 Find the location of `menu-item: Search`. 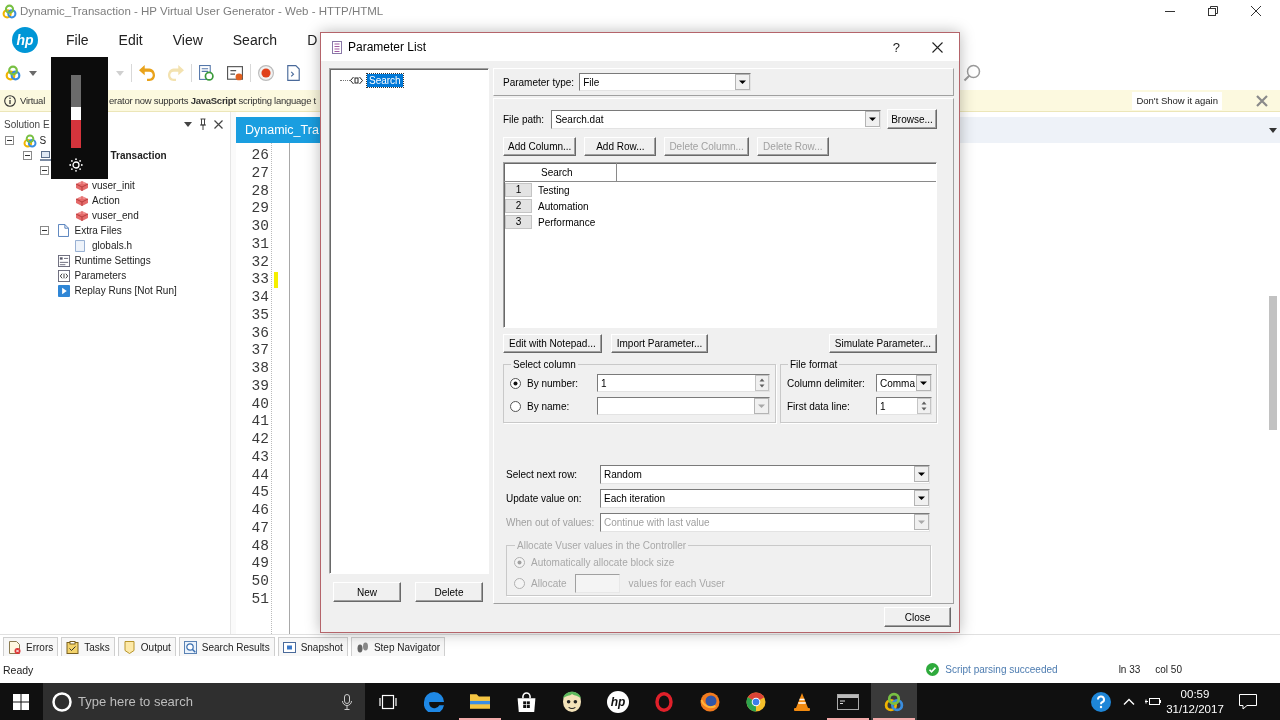

menu-item: Search is located at coordinates (255, 40).